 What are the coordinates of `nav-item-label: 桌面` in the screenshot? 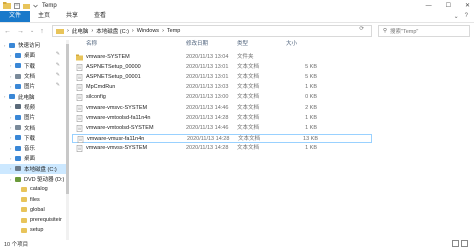 It's located at (30, 56).